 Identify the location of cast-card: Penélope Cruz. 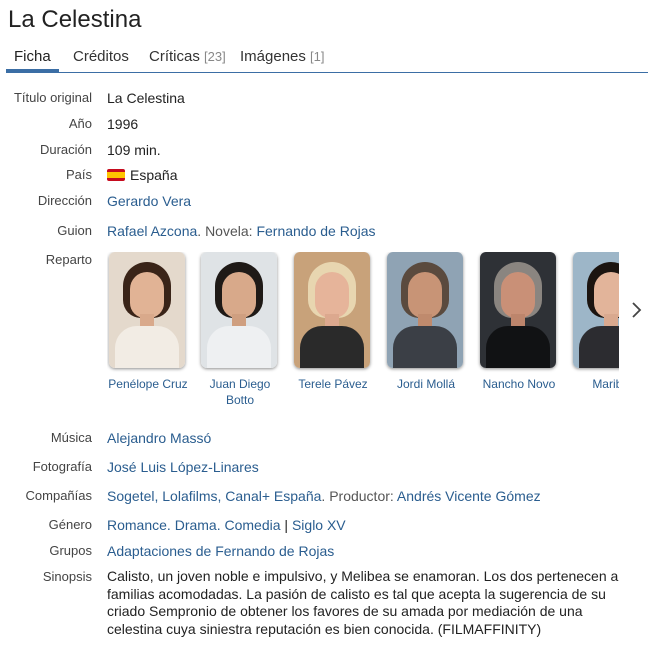
(148, 322).